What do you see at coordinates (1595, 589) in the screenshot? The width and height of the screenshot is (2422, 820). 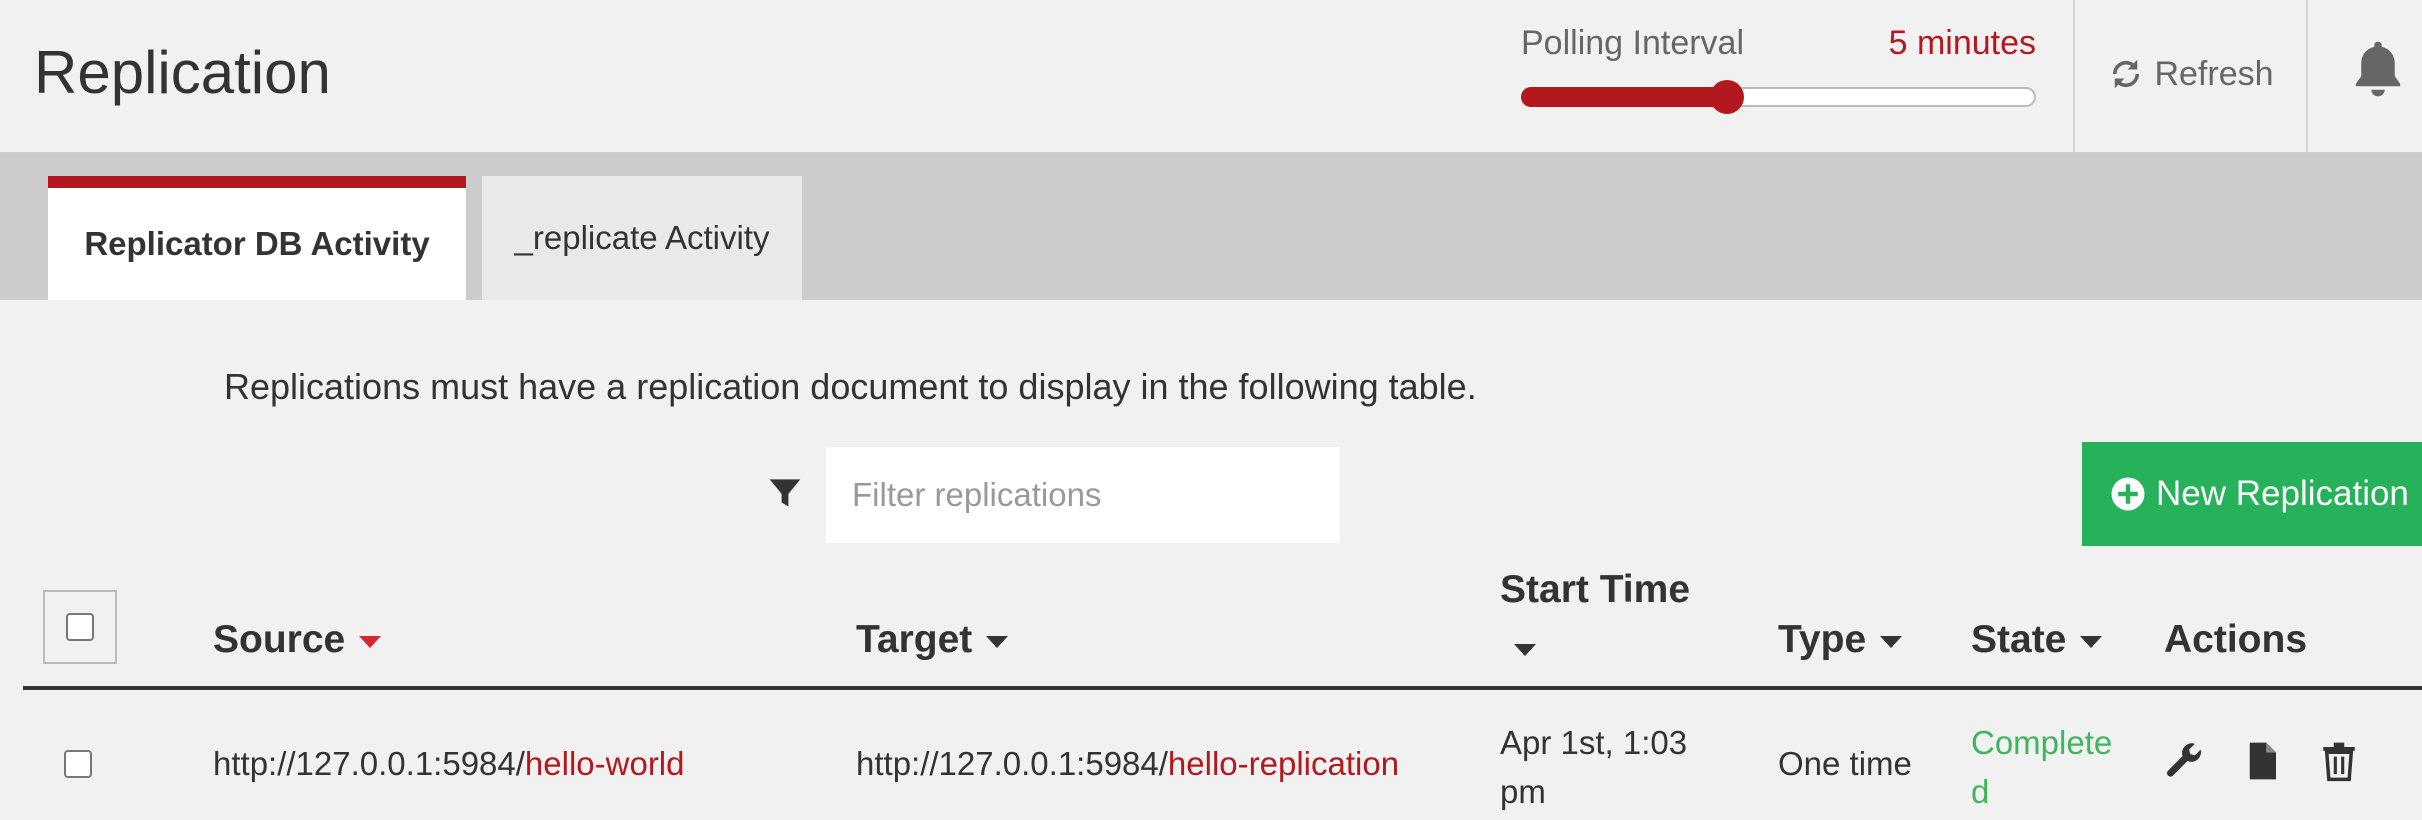 I see `column-label-start-time: Start Time` at bounding box center [1595, 589].